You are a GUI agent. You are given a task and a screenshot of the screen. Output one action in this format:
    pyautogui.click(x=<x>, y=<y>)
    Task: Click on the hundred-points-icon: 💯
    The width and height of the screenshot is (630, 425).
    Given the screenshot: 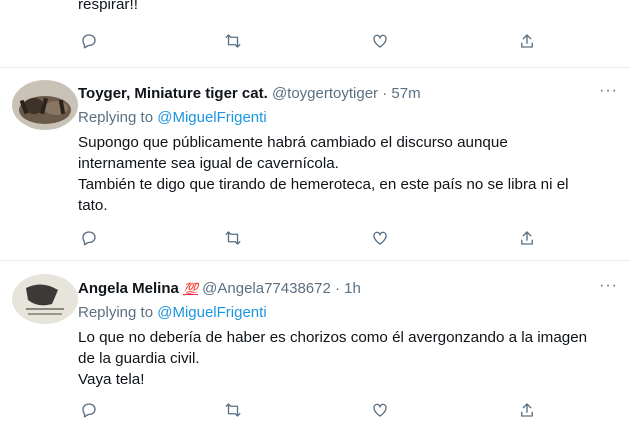 What is the action you would take?
    pyautogui.click(x=190, y=289)
    